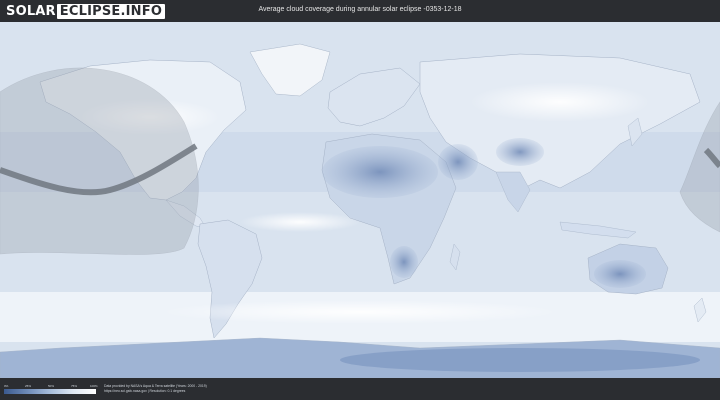 This screenshot has height=400, width=720. Describe the element at coordinates (380, 172) in the screenshot. I see `sahara-clear-sky` at that location.